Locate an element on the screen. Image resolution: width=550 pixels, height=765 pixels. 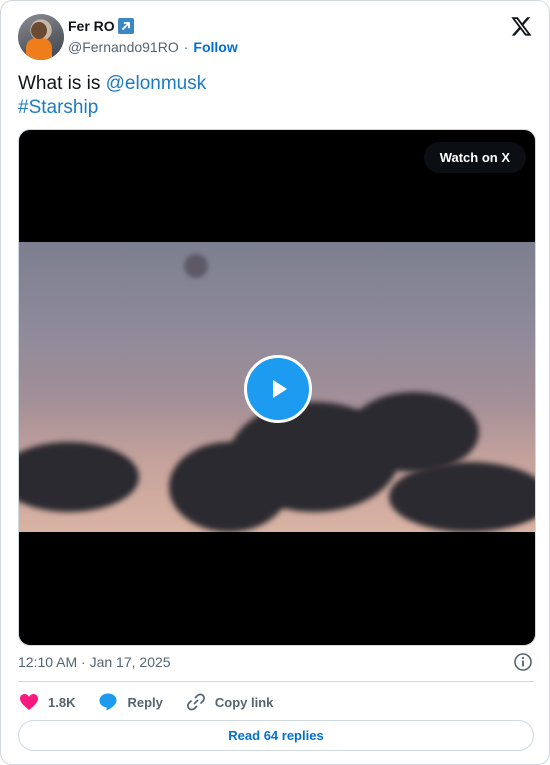
avatar-shirt is located at coordinates (39, 49).